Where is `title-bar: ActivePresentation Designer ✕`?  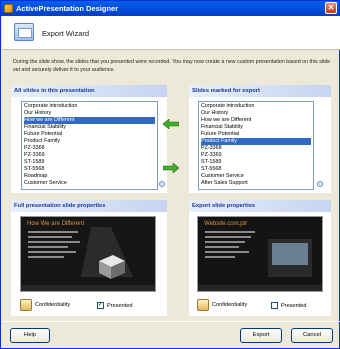
title-bar: ActivePresentation Designer ✕ is located at coordinates (170, 8).